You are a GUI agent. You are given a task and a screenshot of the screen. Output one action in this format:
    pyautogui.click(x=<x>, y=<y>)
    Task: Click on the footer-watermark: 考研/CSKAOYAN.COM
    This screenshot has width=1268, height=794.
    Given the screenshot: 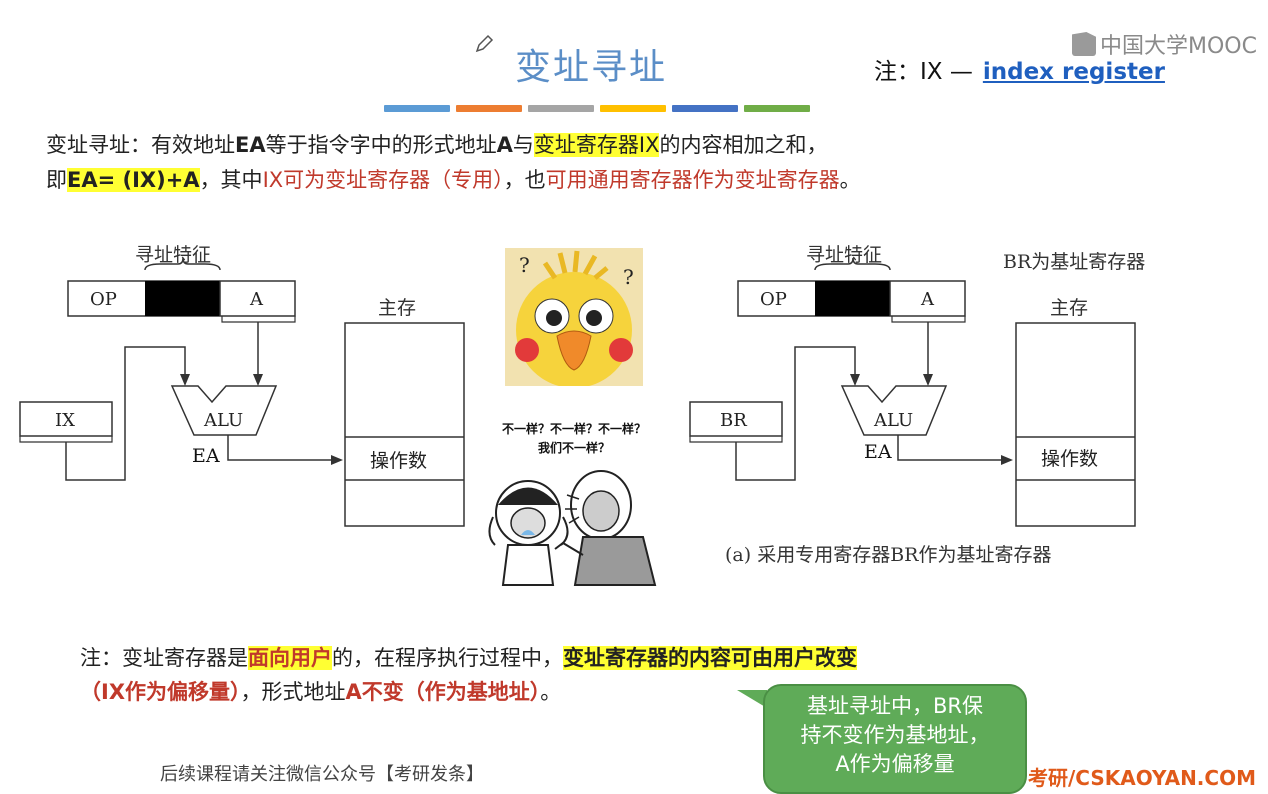 What is the action you would take?
    pyautogui.click(x=1142, y=778)
    